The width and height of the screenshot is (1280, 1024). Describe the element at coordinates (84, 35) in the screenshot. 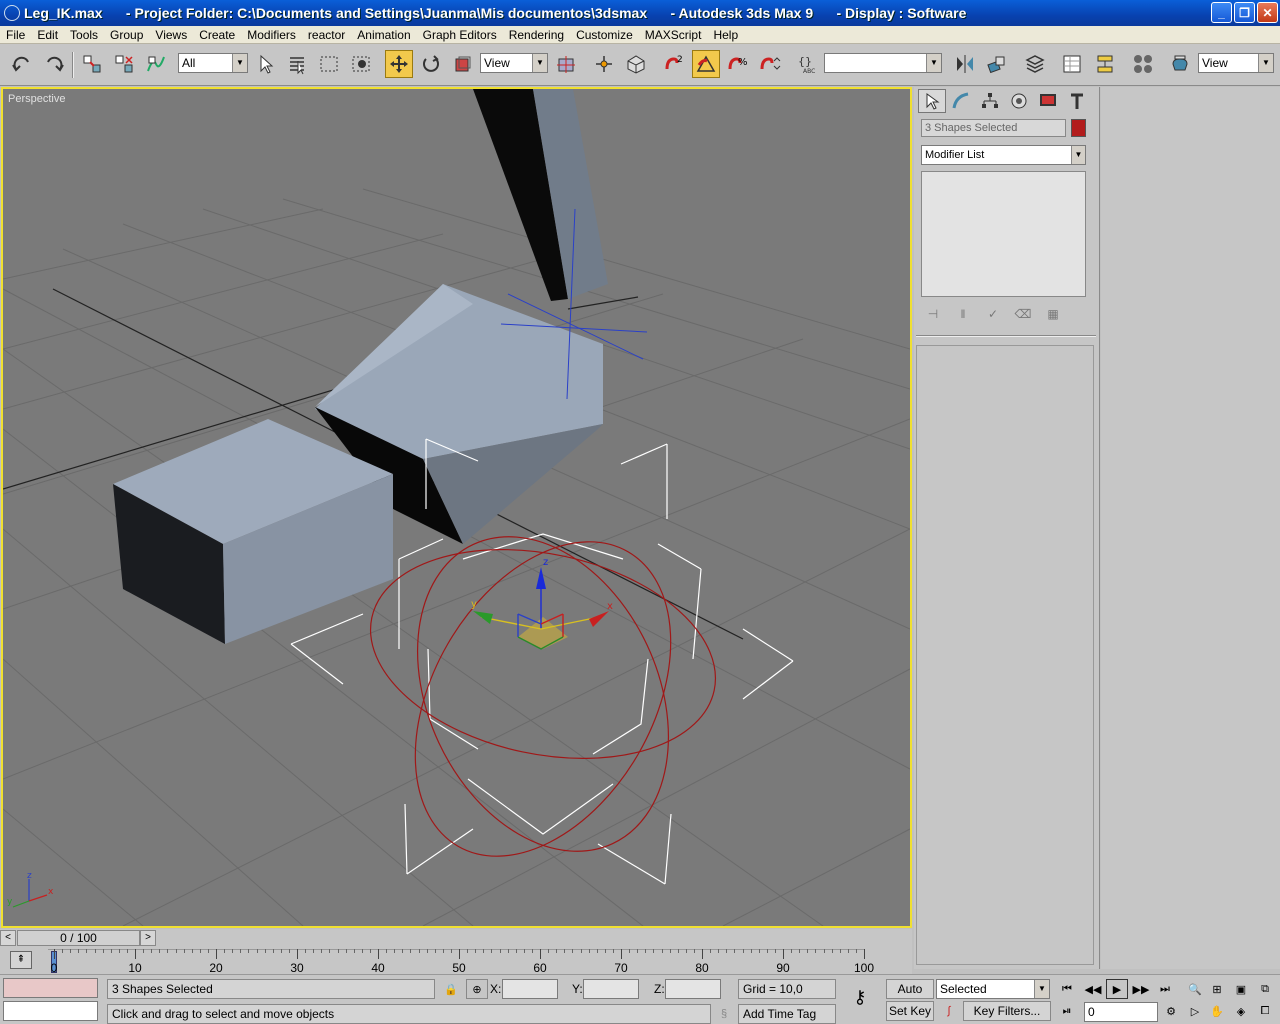

I see `menu-tools: Tools` at that location.